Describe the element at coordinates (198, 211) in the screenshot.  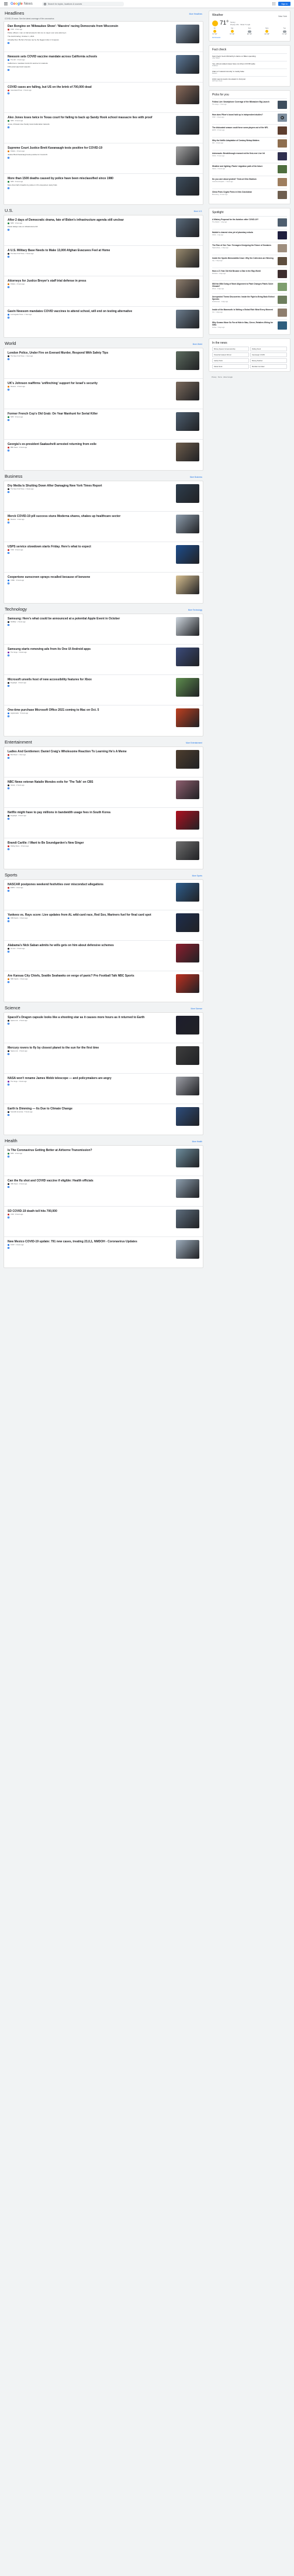
I see `section-more-link: More U.S.` at that location.